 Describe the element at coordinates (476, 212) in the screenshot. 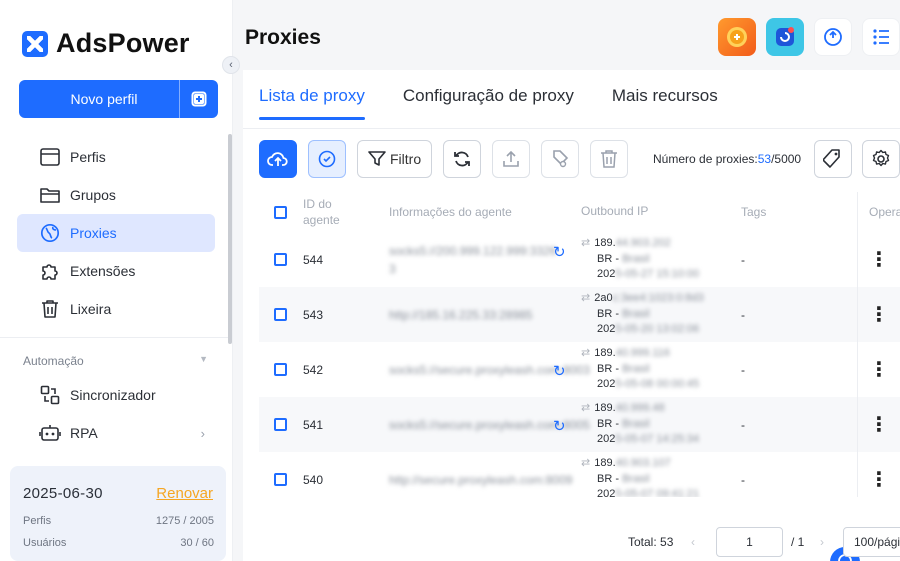

I see `header-info: Informações do agente` at that location.